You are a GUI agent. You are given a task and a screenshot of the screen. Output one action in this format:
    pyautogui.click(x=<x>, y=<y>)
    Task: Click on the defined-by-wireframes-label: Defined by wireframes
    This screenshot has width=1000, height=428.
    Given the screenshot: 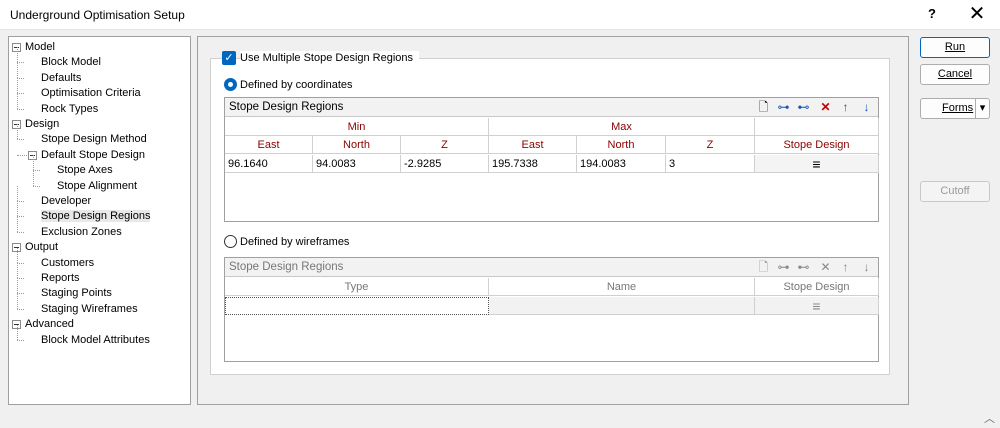 What is the action you would take?
    pyautogui.click(x=294, y=242)
    